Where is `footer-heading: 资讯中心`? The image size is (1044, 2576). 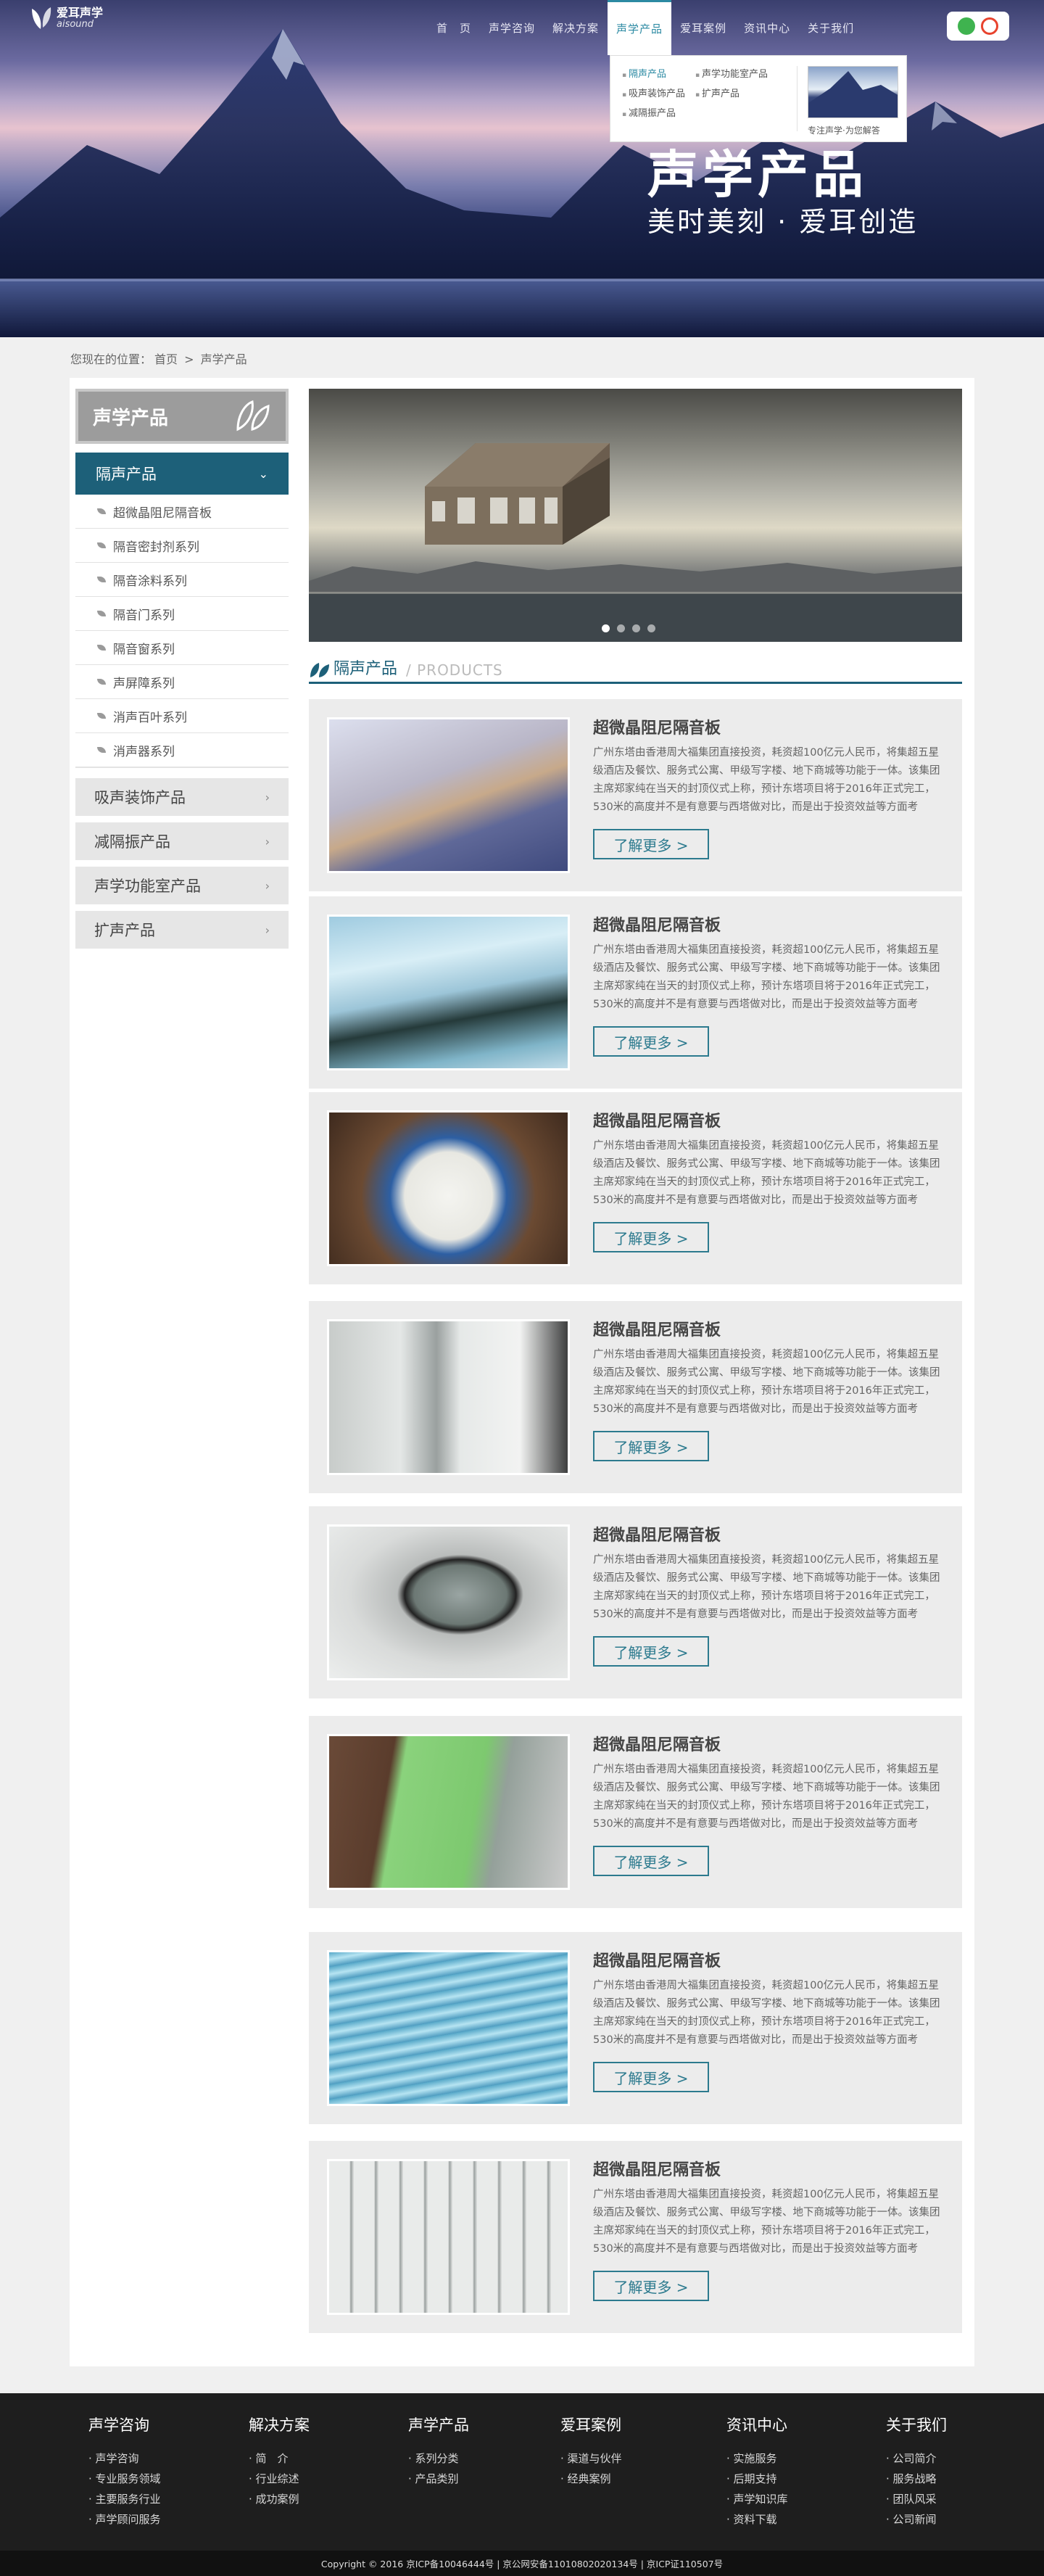 footer-heading: 资讯中心 is located at coordinates (757, 2424).